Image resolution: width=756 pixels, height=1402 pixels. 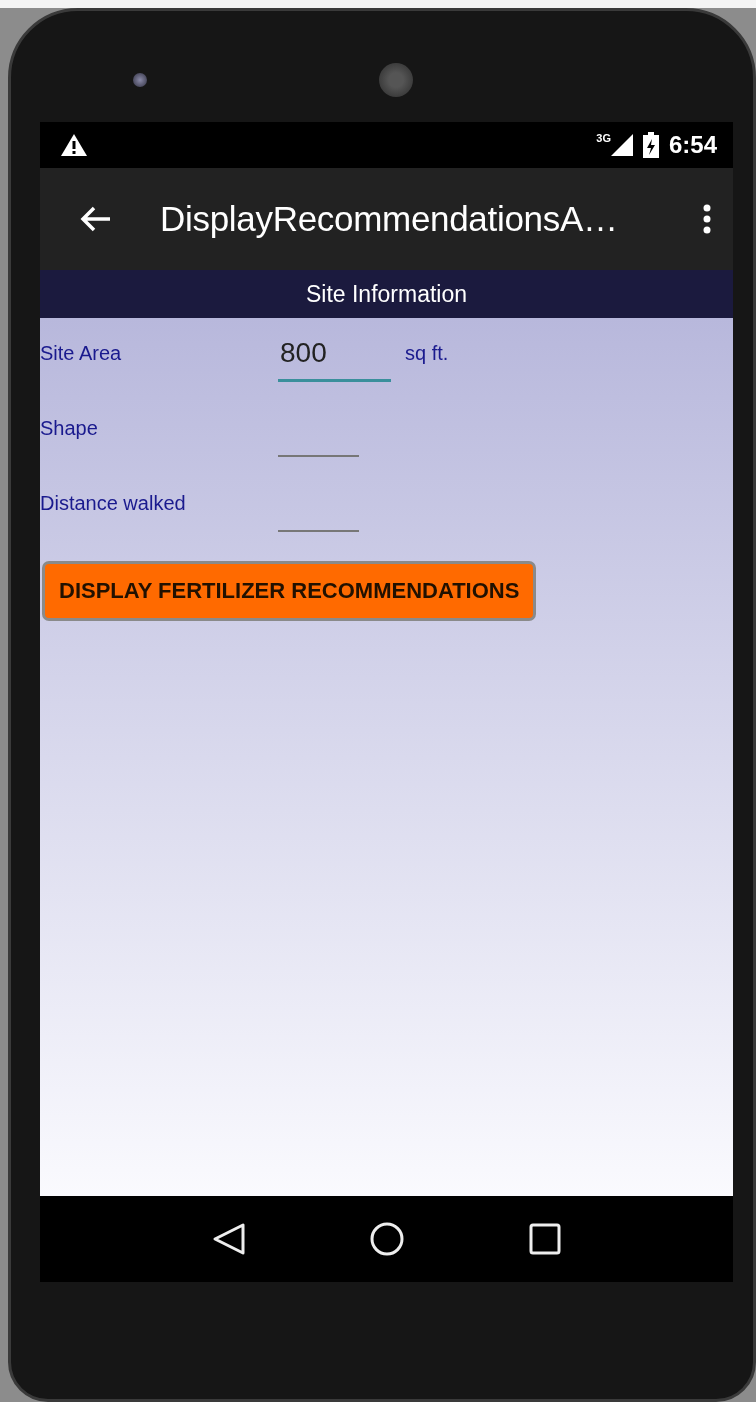 What do you see at coordinates (334, 356) in the screenshot?
I see `input-field: 800` at bounding box center [334, 356].